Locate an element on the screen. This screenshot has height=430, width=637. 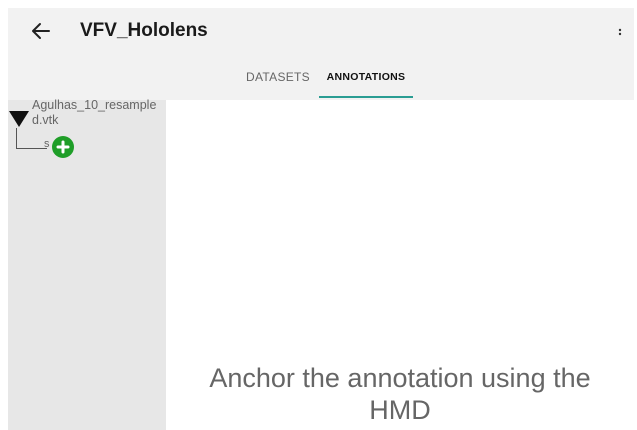
app-title: VFV_Hololens is located at coordinates (144, 30).